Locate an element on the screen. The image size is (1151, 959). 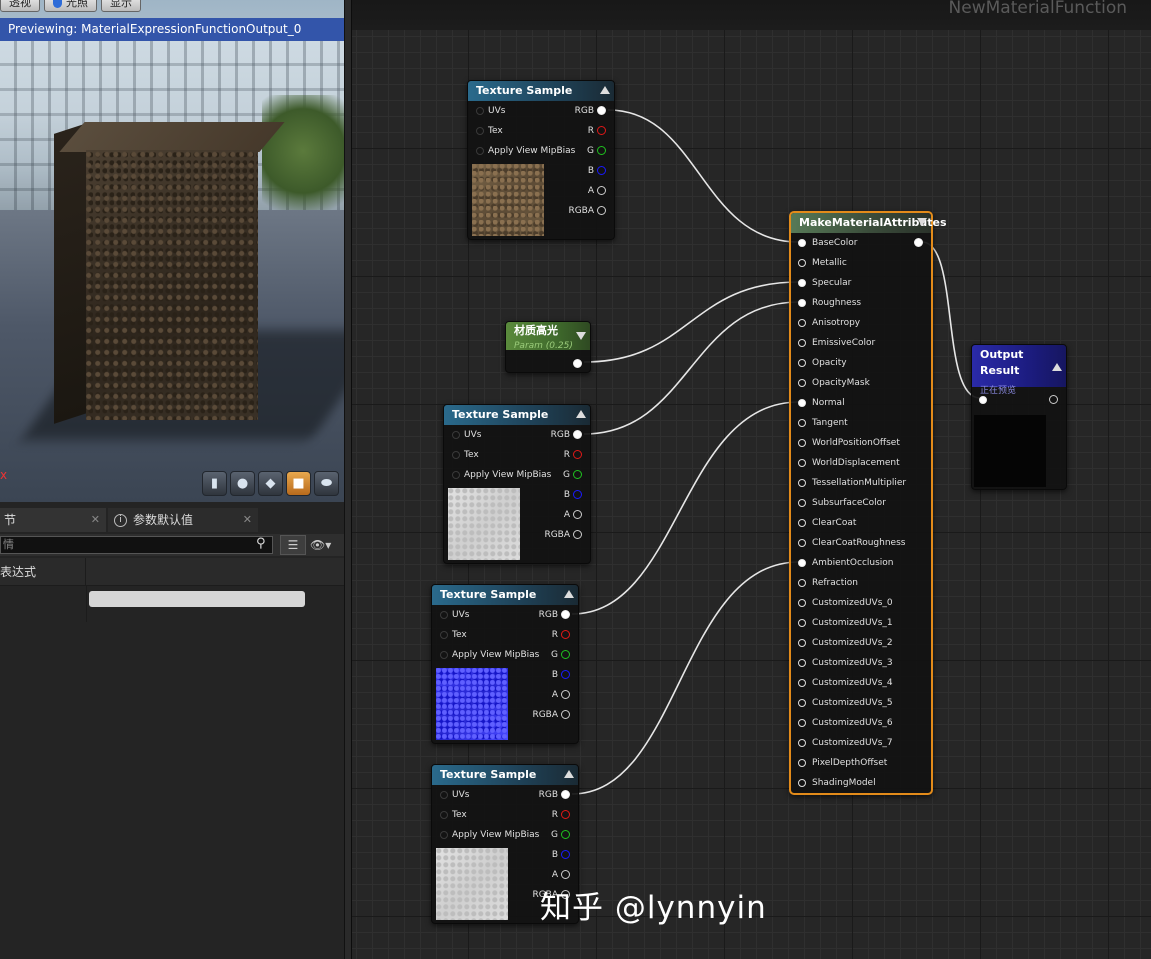
pin-clearcoatroughness is located at coordinates (802, 543).